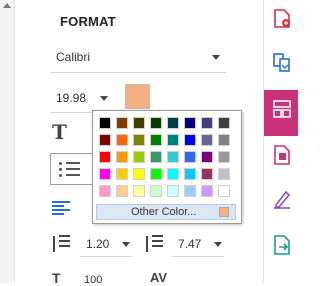  Describe the element at coordinates (73, 57) in the screenshot. I see `font-family-value: Calibri` at that location.